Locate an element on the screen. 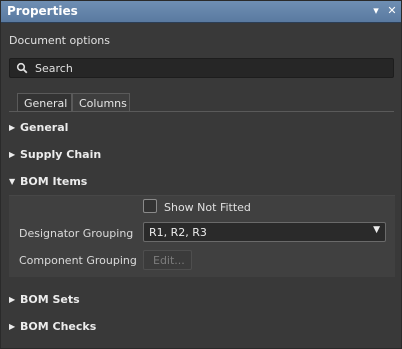 This screenshot has height=349, width=402. close-icon: ✕ is located at coordinates (392, 10).